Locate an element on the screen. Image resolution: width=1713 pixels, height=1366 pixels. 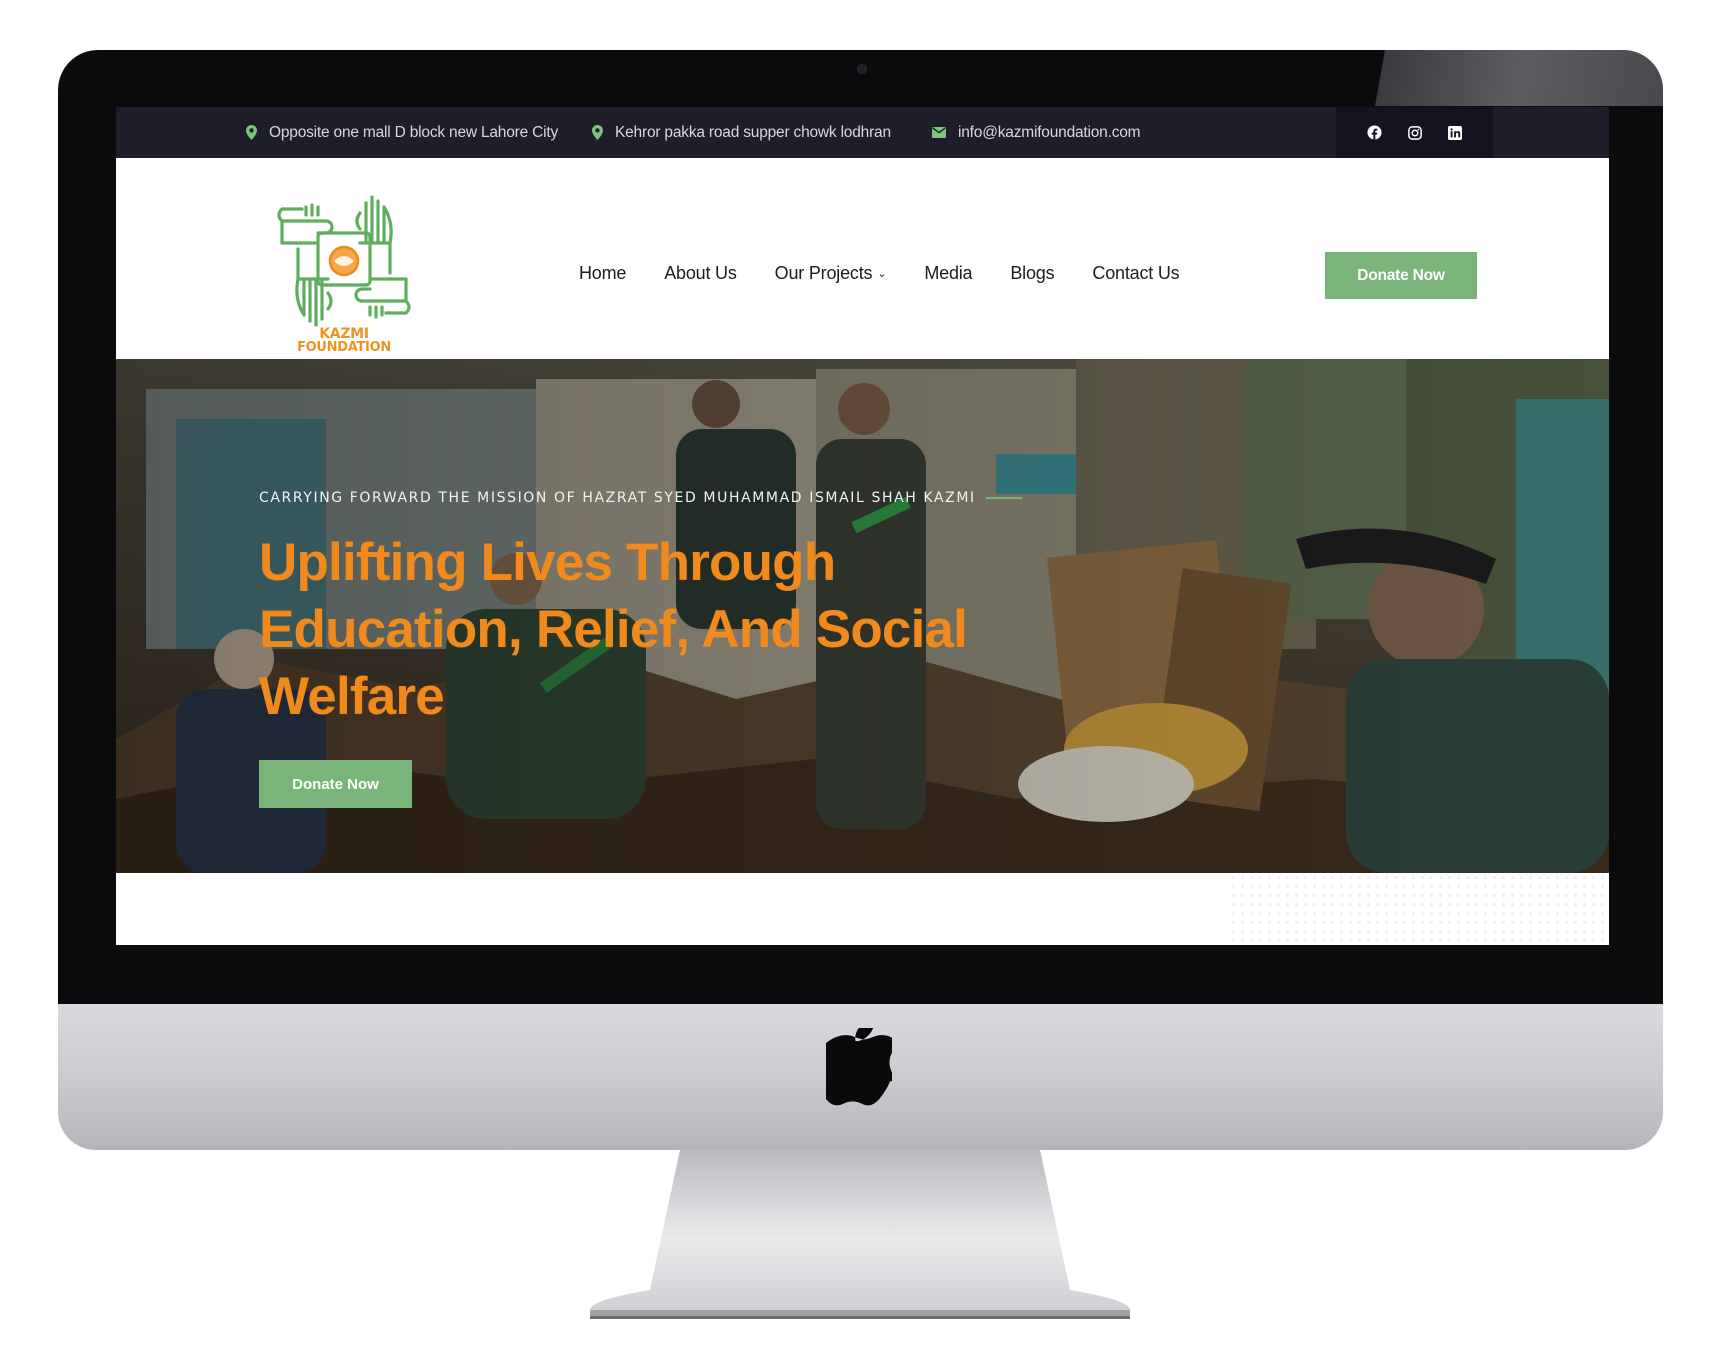
nav-item-about-us: About Us is located at coordinates (700, 273).